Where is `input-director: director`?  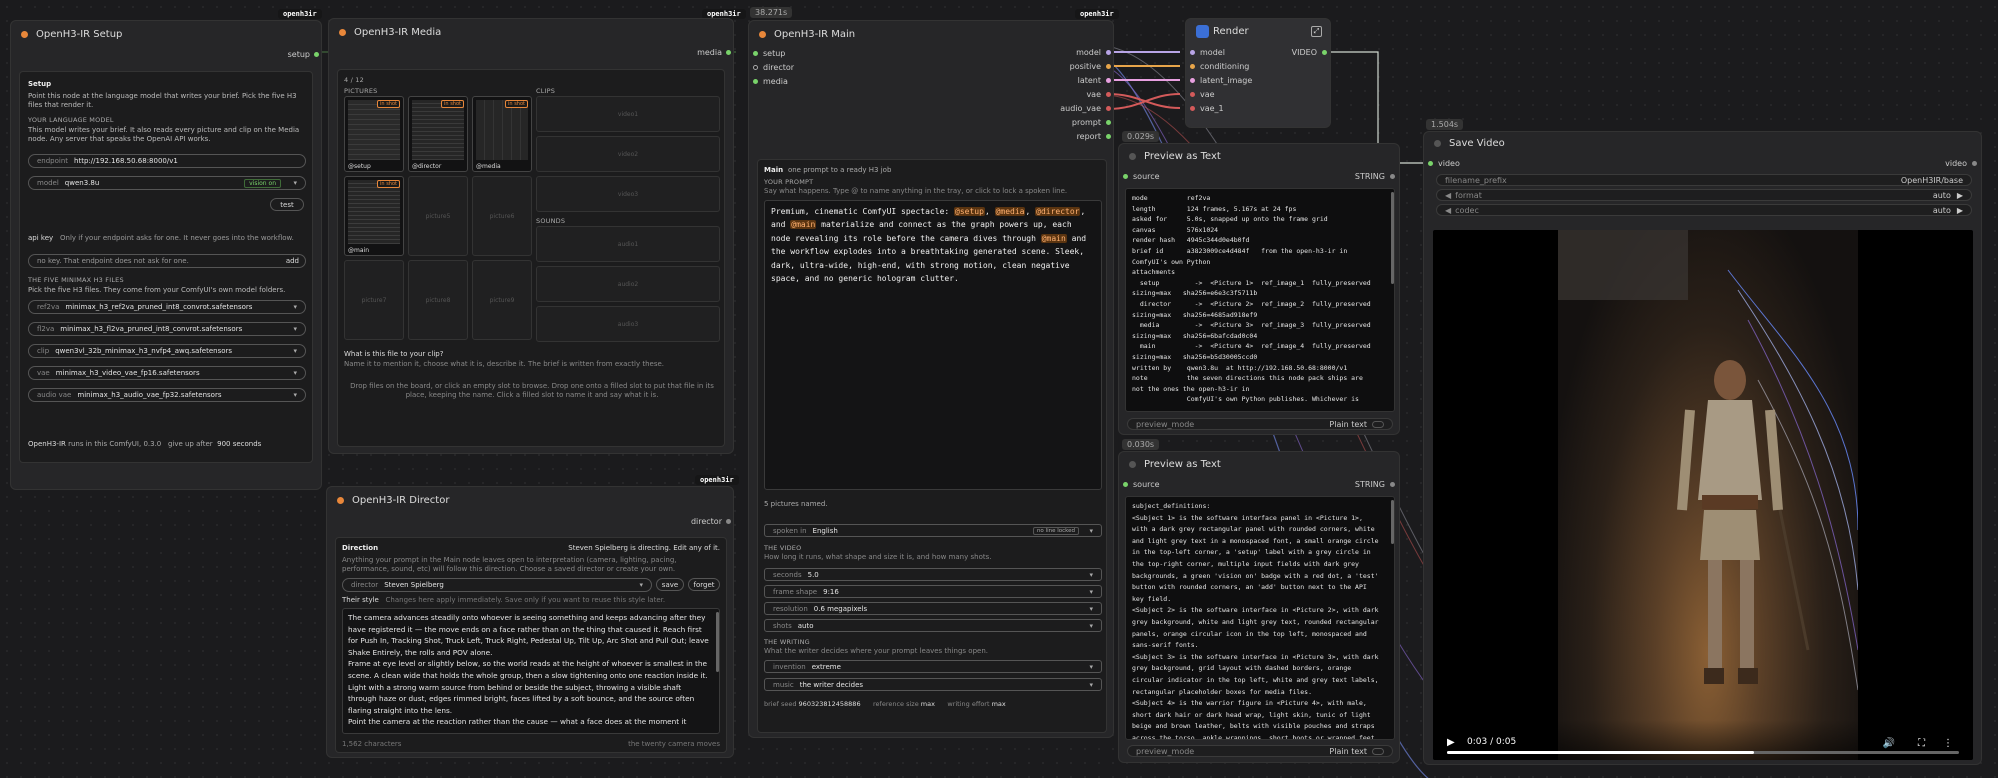 input-director: director is located at coordinates (773, 67).